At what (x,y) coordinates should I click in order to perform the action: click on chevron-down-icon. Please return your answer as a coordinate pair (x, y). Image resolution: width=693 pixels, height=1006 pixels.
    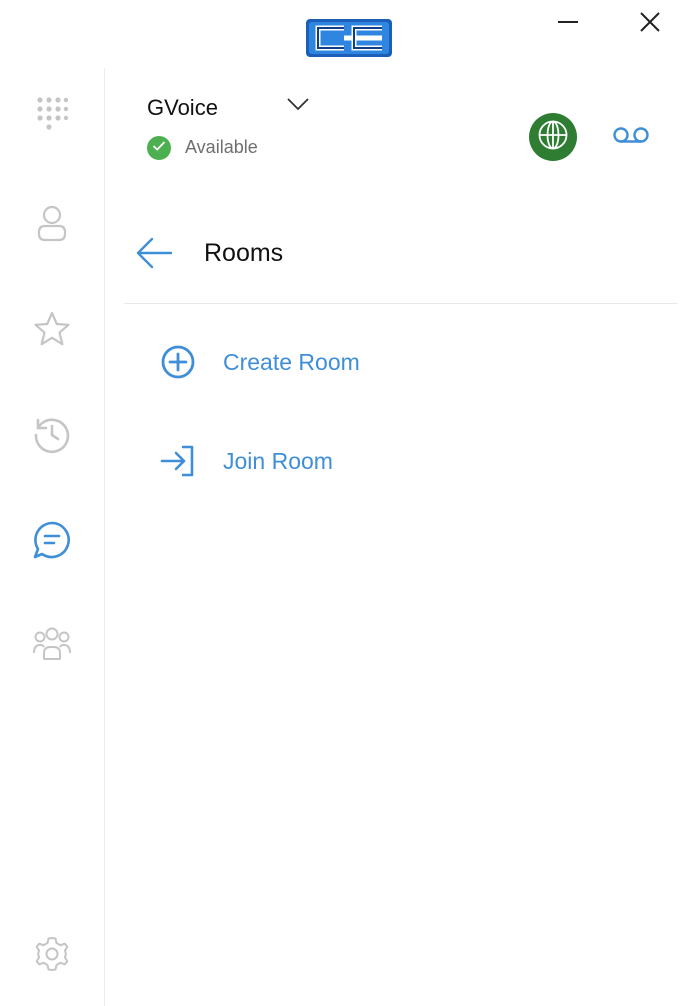
    Looking at the image, I should click on (298, 106).